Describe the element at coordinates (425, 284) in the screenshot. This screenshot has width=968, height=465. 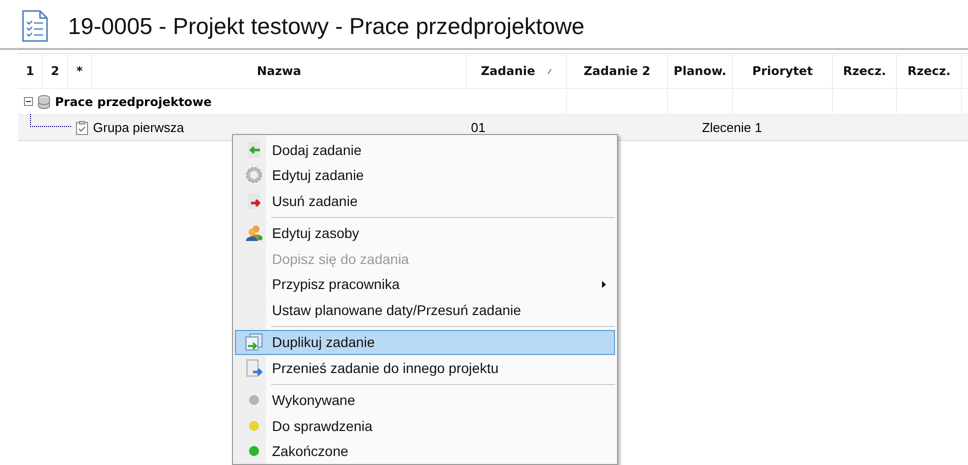
I see `menu-item: Przypisz pracownika` at that location.